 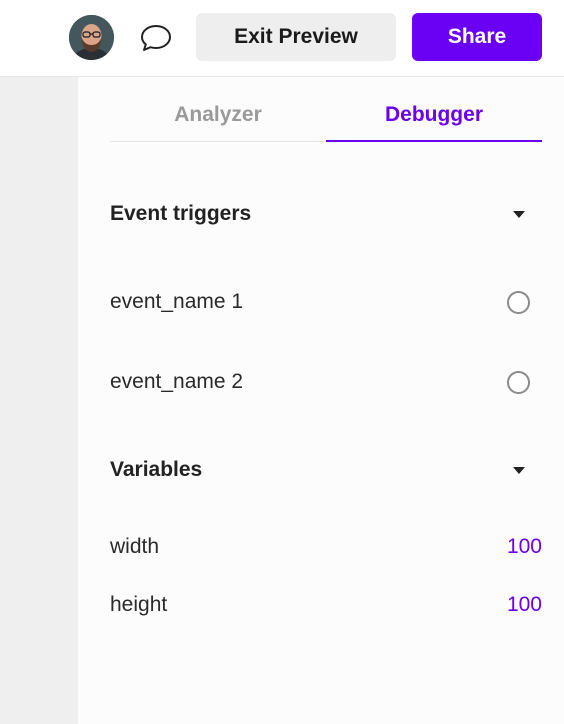 I want to click on event-trigger-label: event_name 1, so click(x=177, y=301).